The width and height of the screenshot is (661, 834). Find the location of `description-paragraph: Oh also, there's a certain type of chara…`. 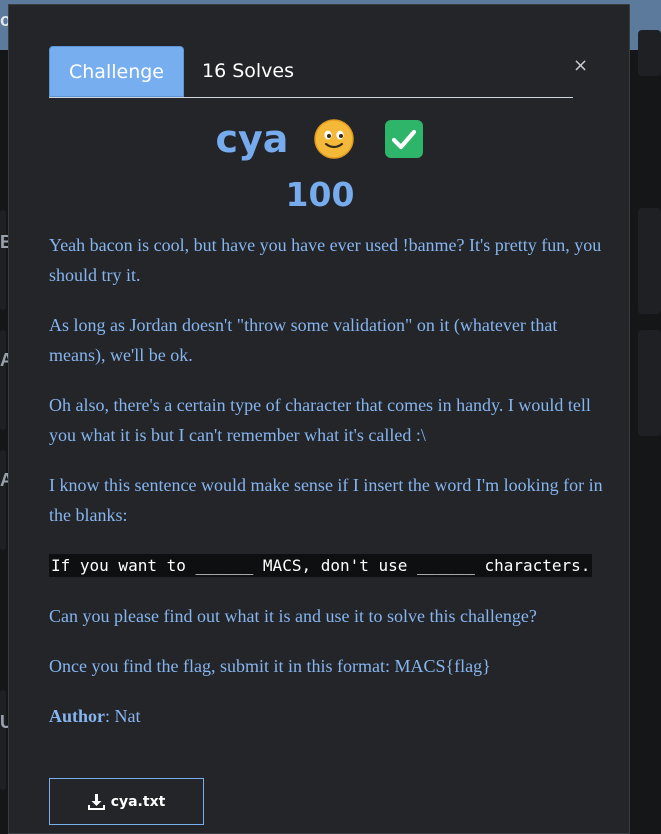

description-paragraph: Oh also, there's a certain type of chara… is located at coordinates (320, 420).